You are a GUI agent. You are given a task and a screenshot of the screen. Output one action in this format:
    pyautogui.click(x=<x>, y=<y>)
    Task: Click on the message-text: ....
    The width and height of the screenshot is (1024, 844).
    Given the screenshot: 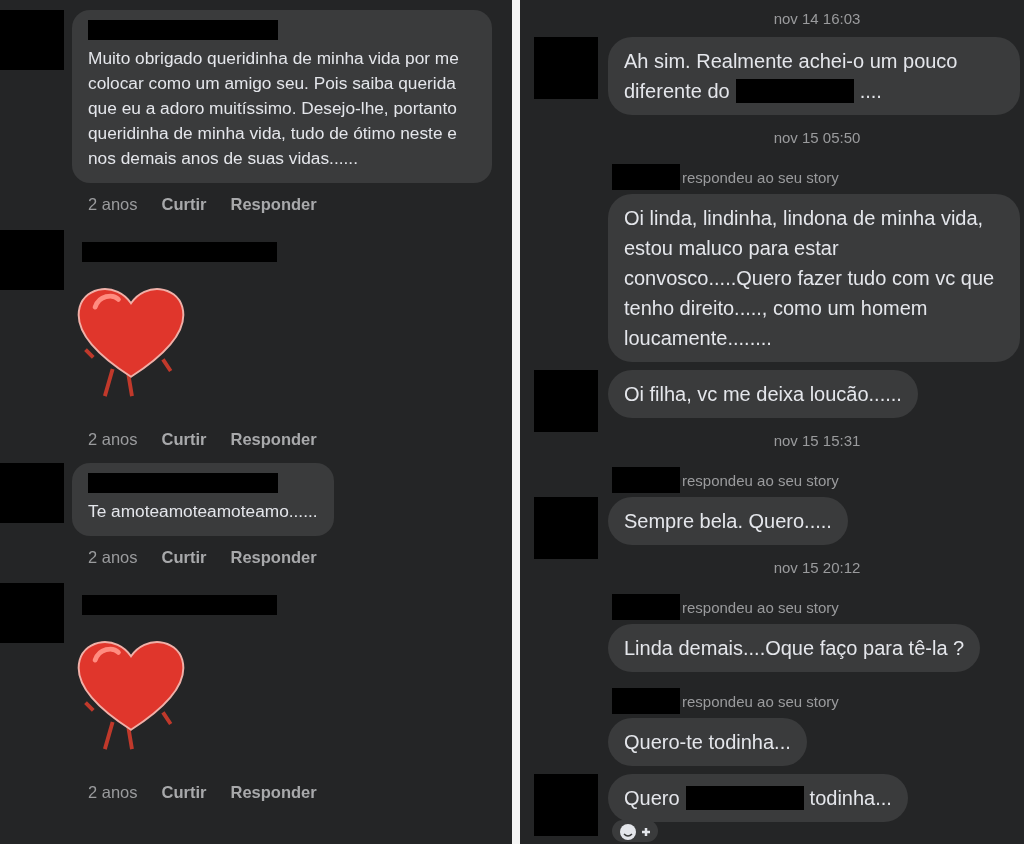 What is the action you would take?
    pyautogui.click(x=870, y=91)
    